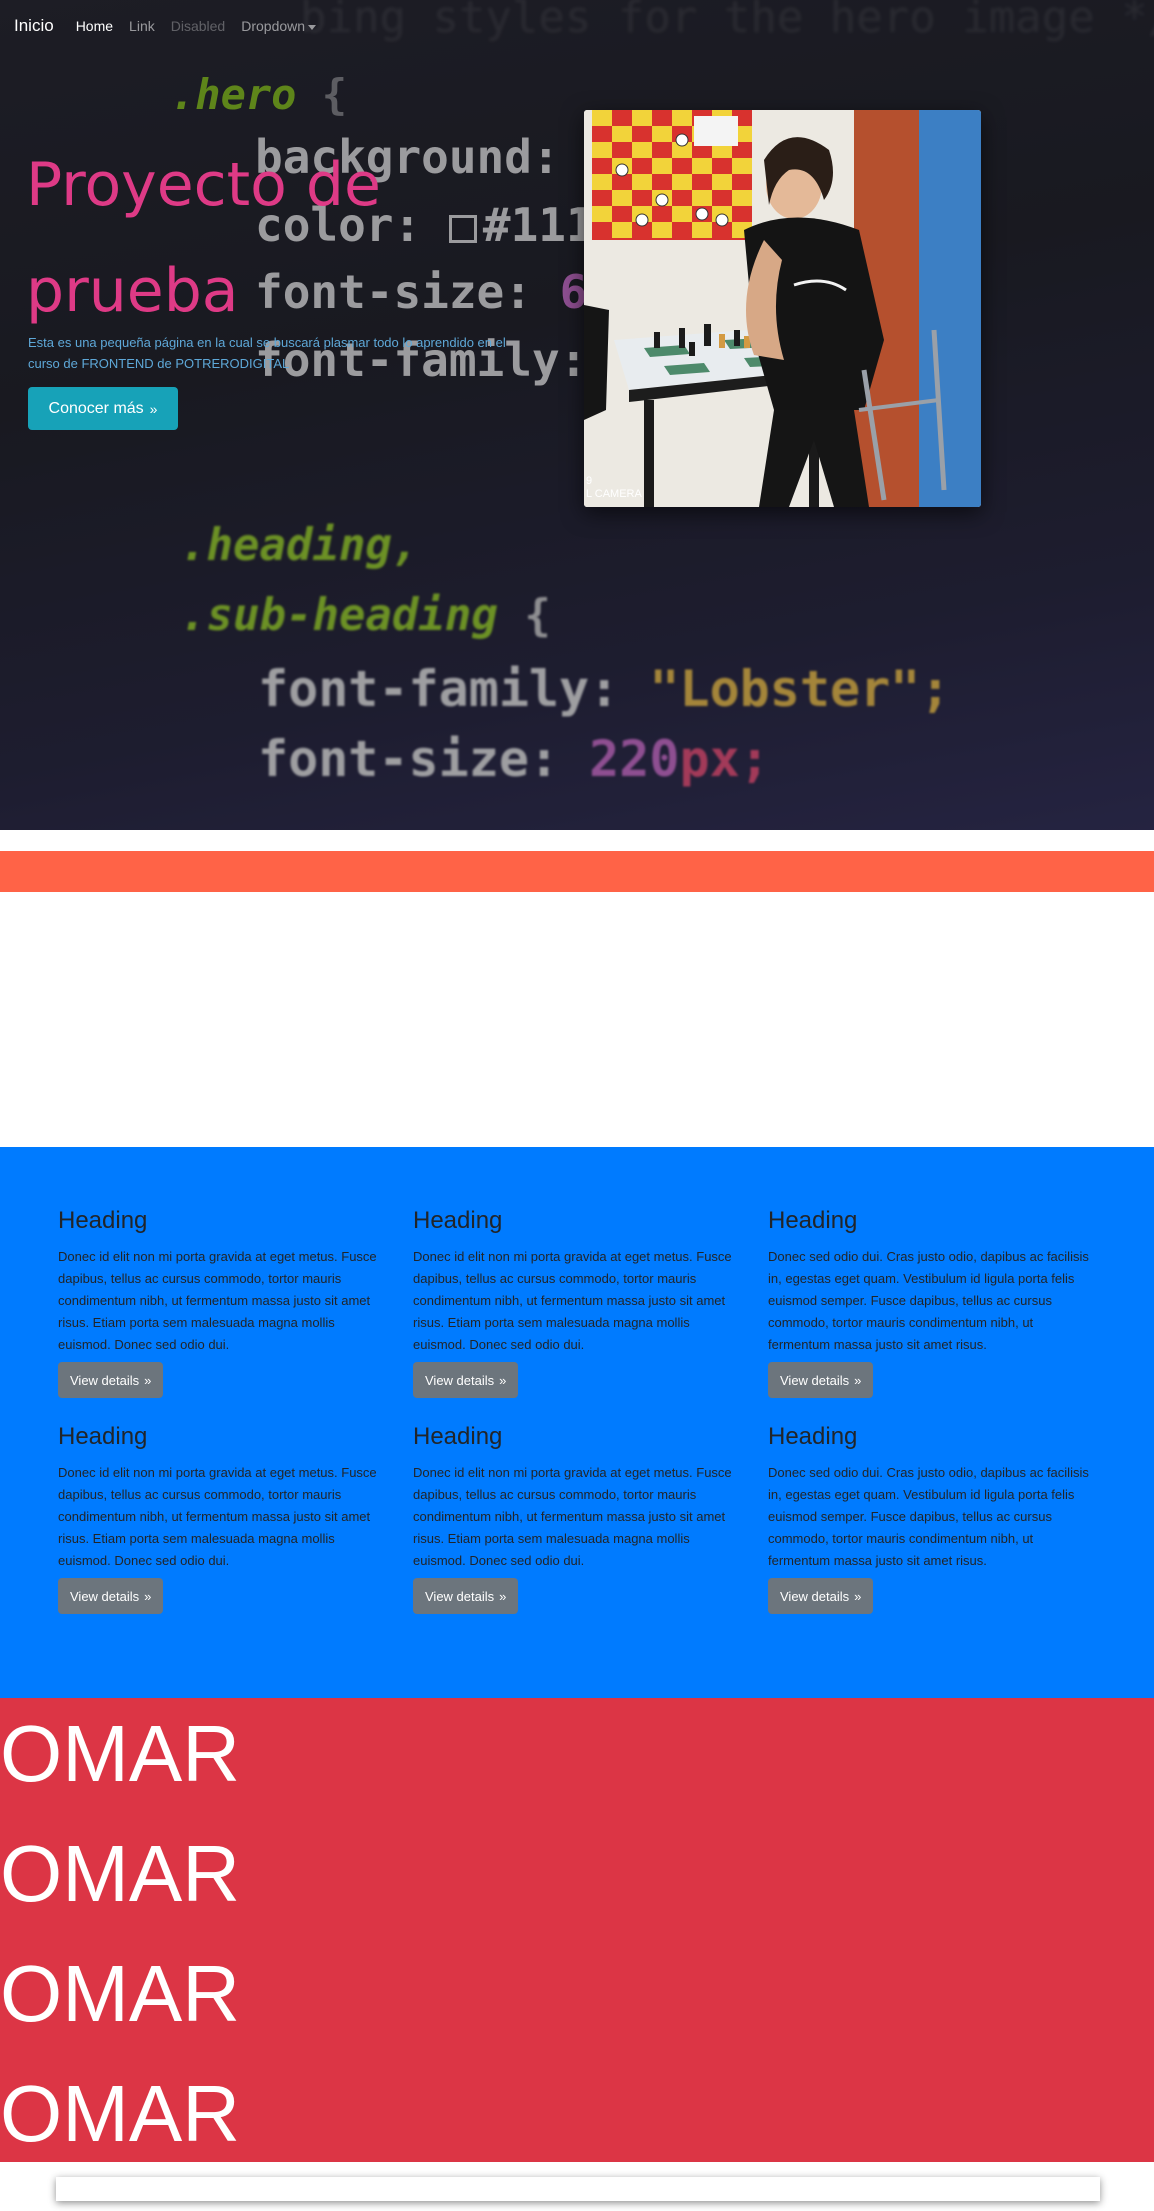 Image resolution: width=1154 pixels, height=2211 pixels. Describe the element at coordinates (142, 26) in the screenshot. I see `nav-link-link: Link` at that location.